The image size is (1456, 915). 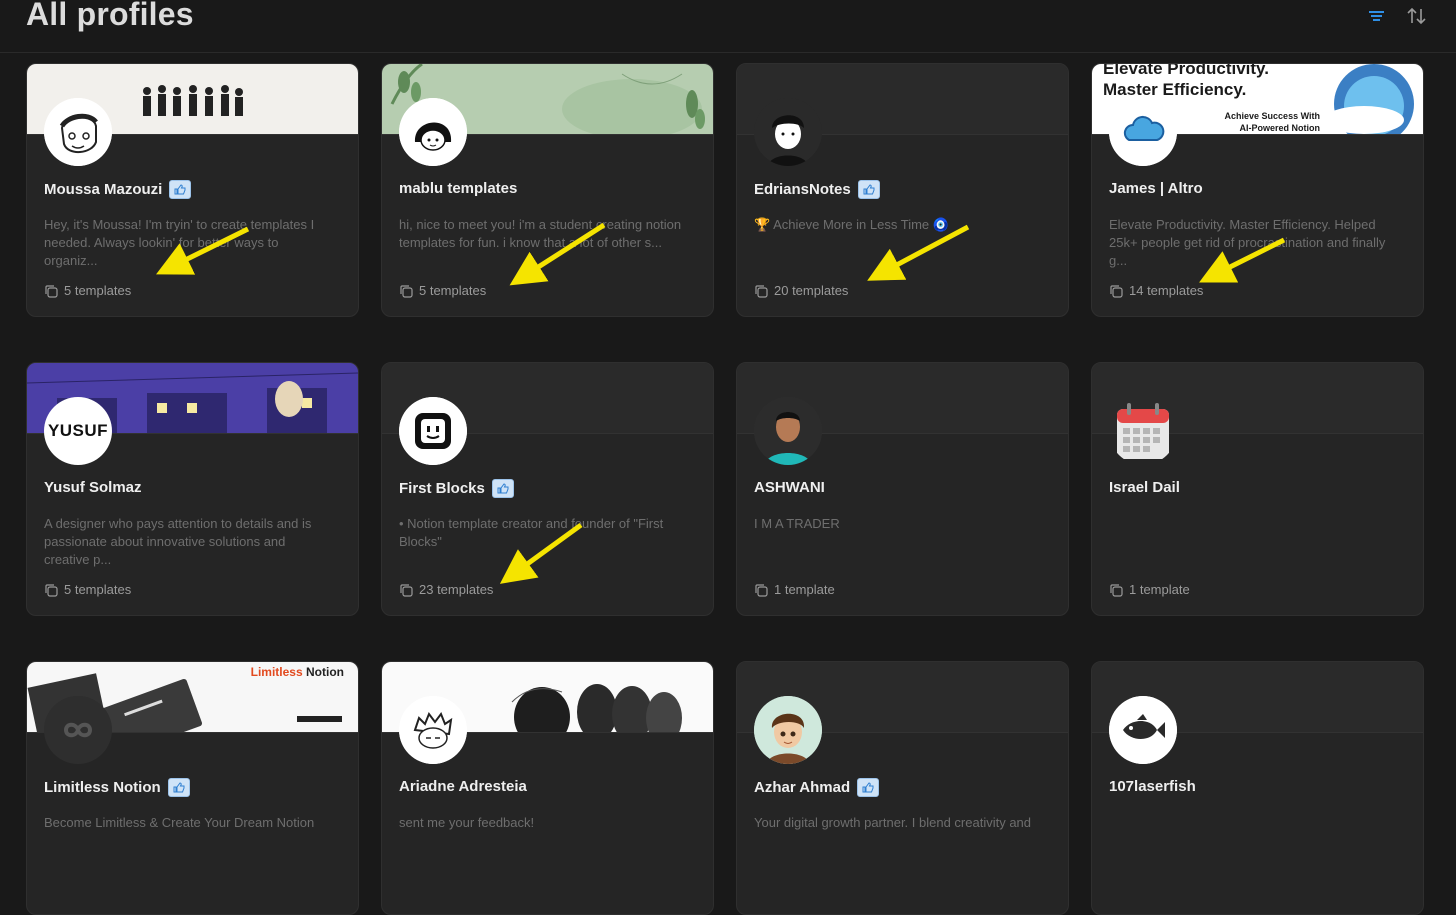 What do you see at coordinates (467, 822) in the screenshot?
I see `profile-description: sent me your feedback!` at bounding box center [467, 822].